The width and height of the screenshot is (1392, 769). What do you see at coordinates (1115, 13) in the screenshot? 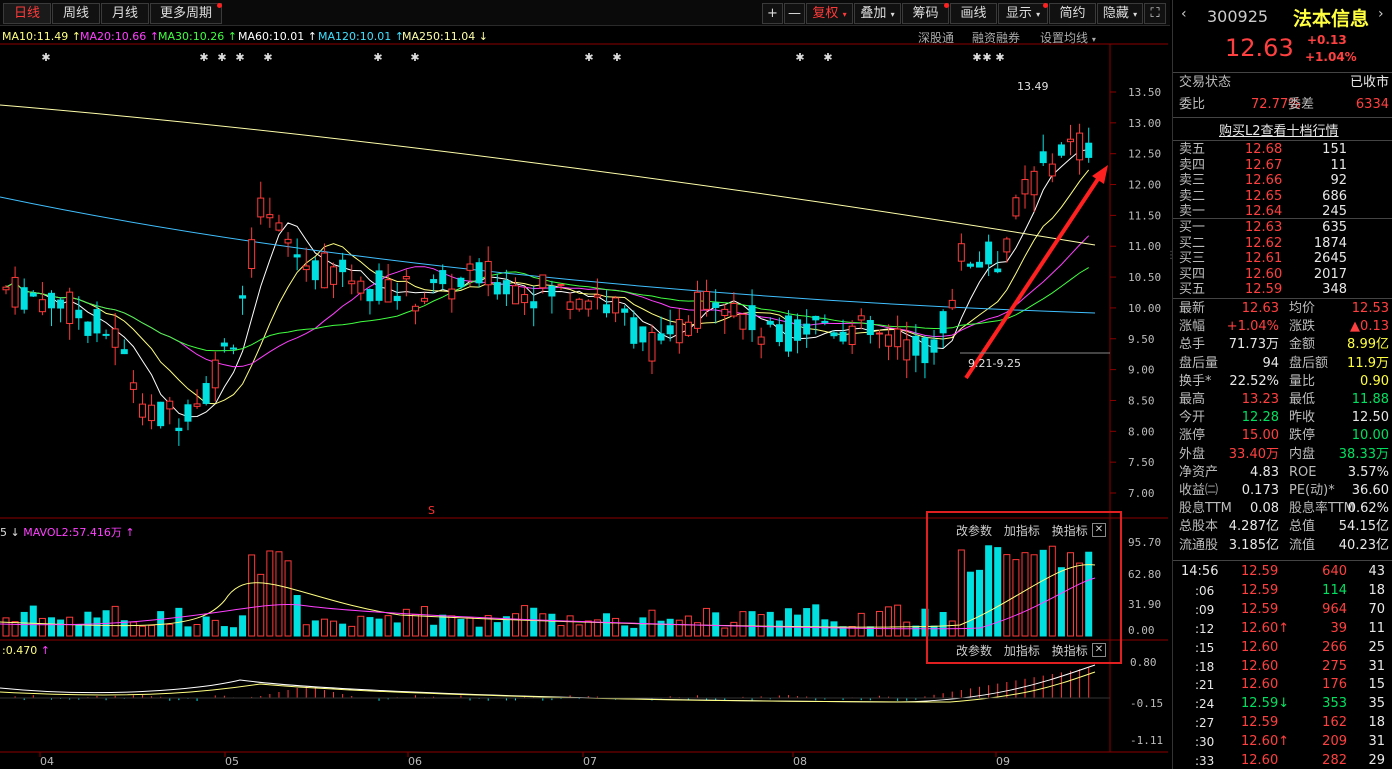
I see `hide-label: 隐藏` at bounding box center [1115, 13].